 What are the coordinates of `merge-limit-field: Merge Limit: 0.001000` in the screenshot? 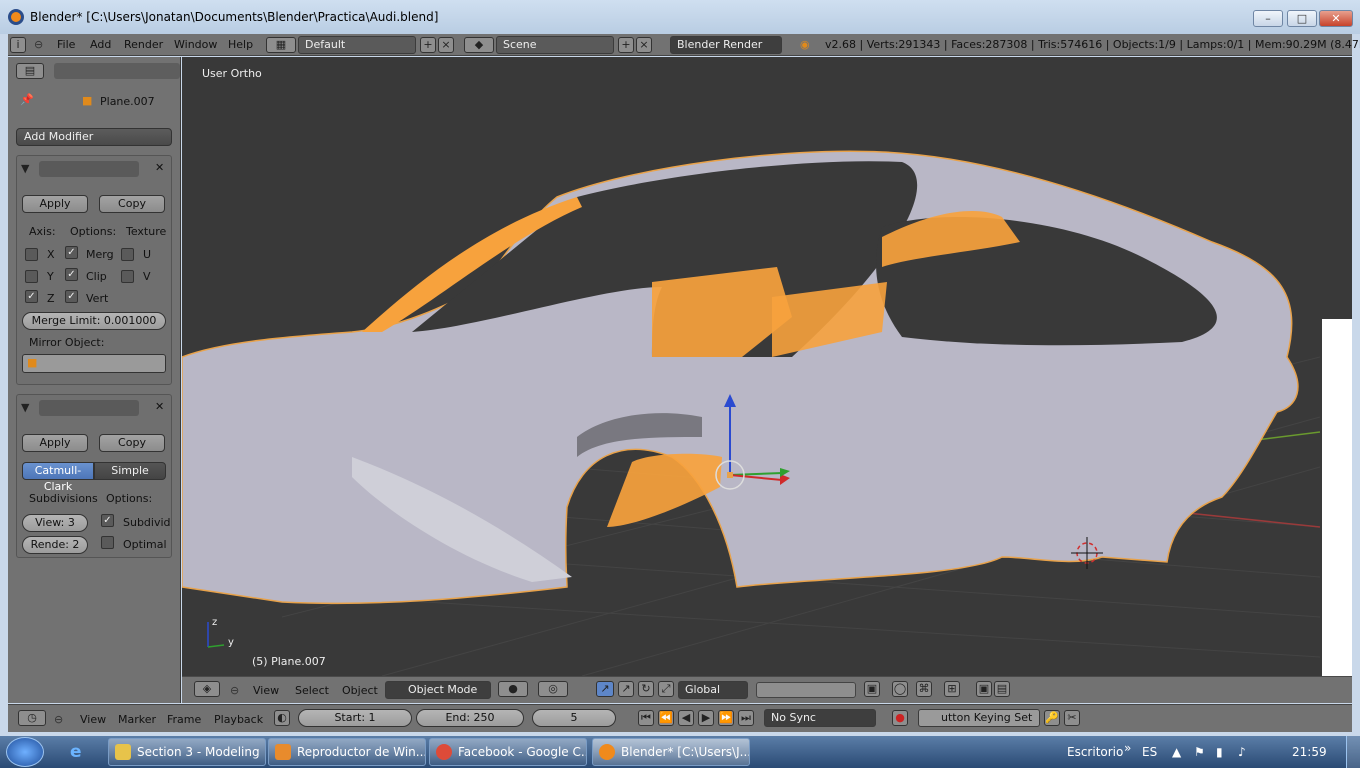 It's located at (94, 321).